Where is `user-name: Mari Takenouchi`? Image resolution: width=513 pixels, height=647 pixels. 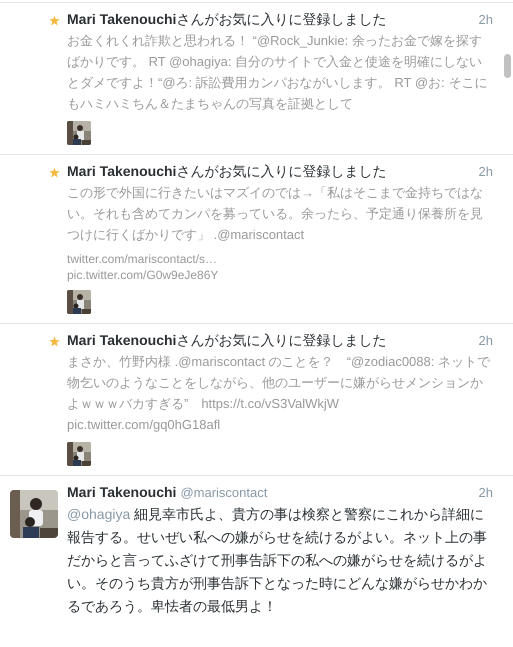 user-name: Mari Takenouchi is located at coordinates (121, 492).